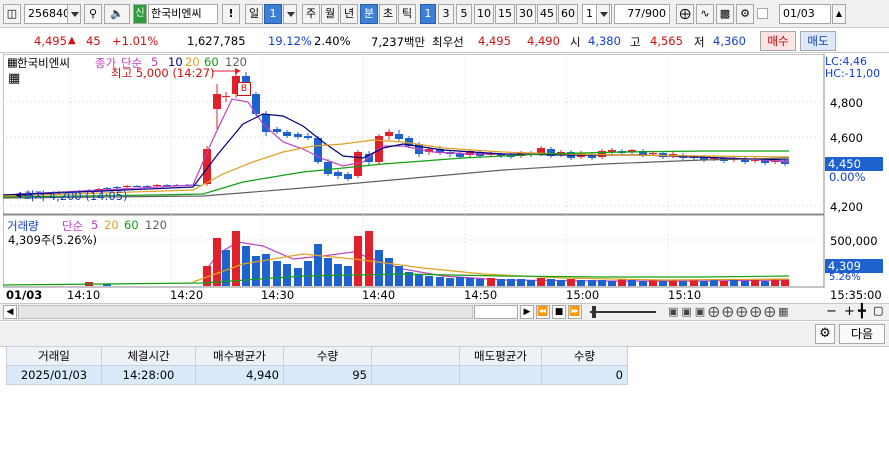 Image resolution: width=889 pixels, height=464 pixels. I want to click on tab-second: 초, so click(388, 14).